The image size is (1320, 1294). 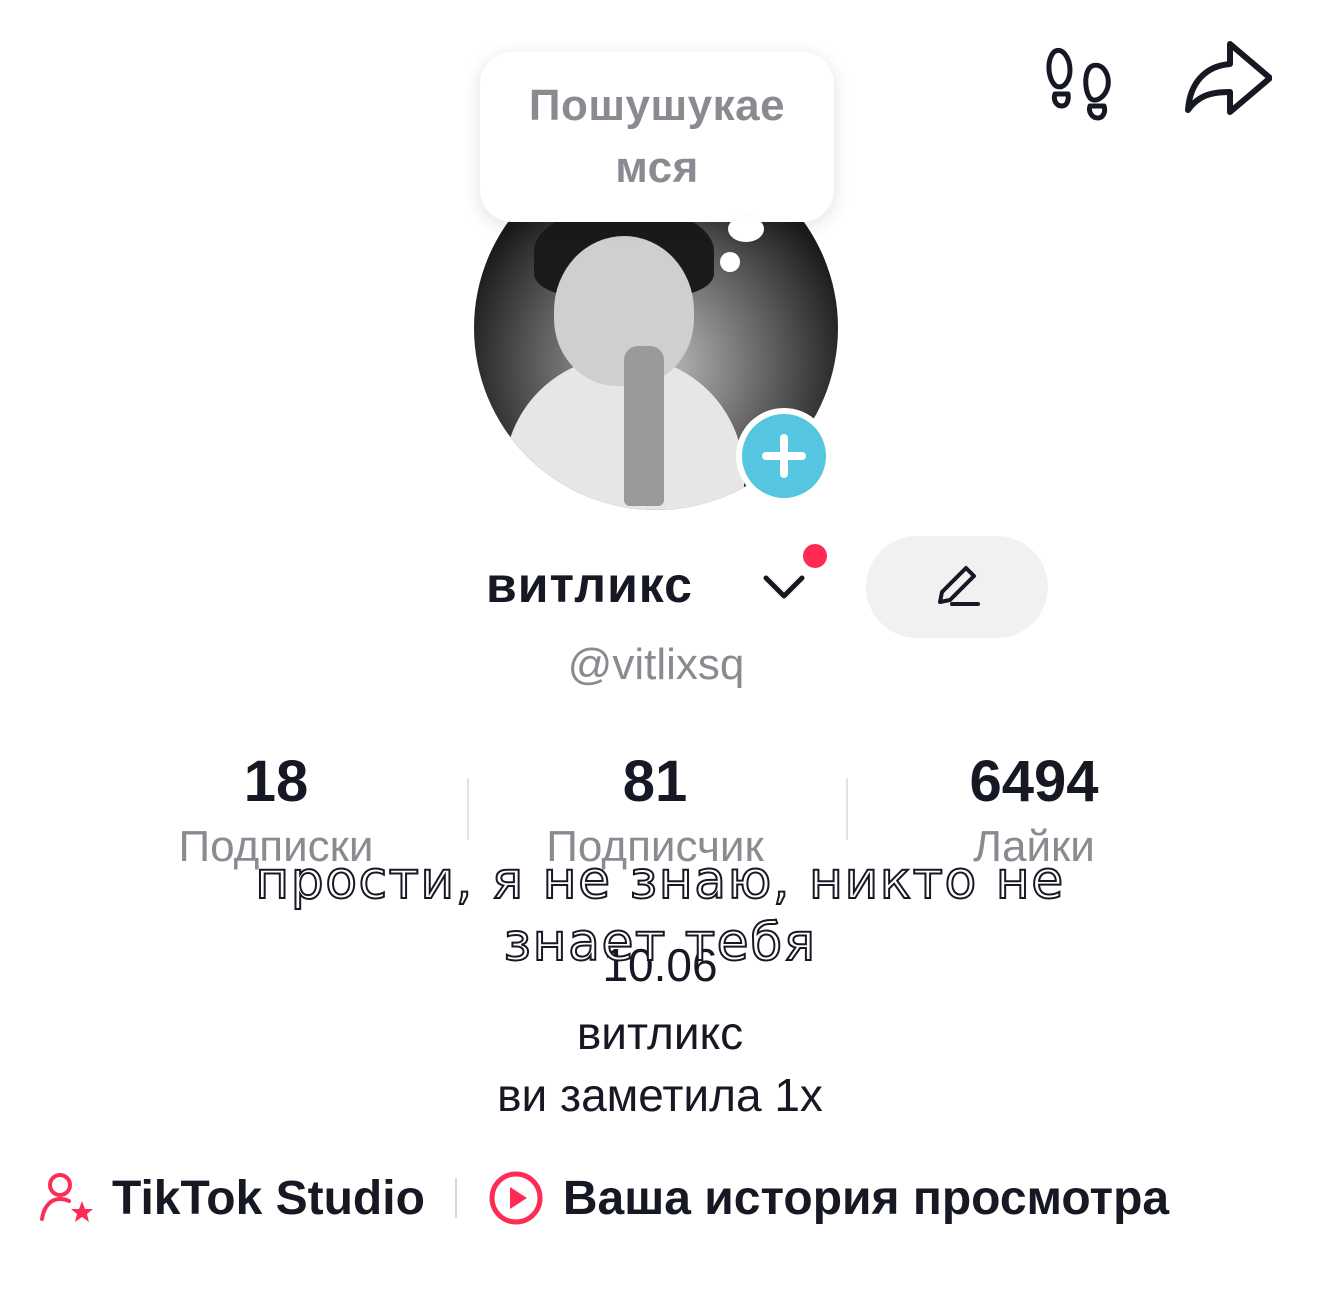 I want to click on chevron-down-icon, so click(x=784, y=588).